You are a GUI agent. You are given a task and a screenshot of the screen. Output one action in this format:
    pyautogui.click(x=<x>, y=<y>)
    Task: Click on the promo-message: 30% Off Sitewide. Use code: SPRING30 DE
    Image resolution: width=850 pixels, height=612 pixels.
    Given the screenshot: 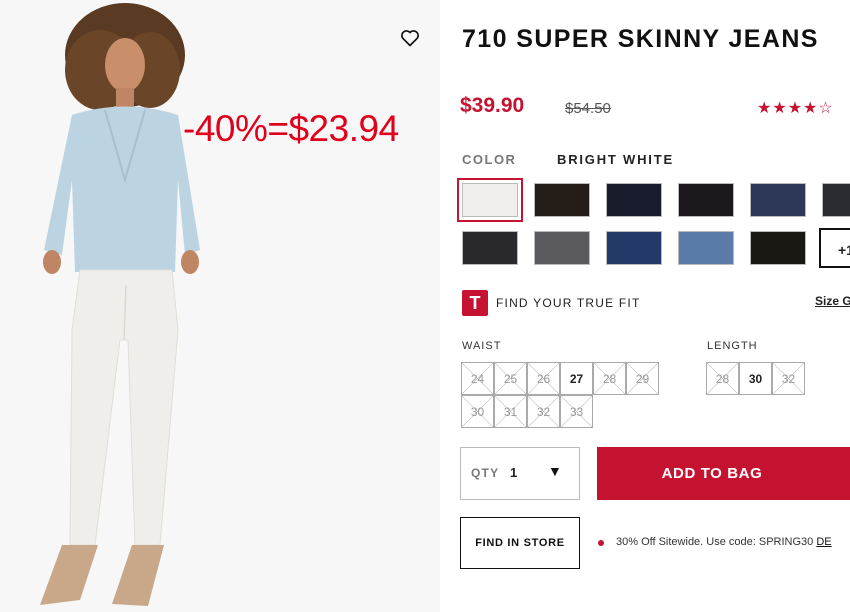 What is the action you would take?
    pyautogui.click(x=724, y=542)
    